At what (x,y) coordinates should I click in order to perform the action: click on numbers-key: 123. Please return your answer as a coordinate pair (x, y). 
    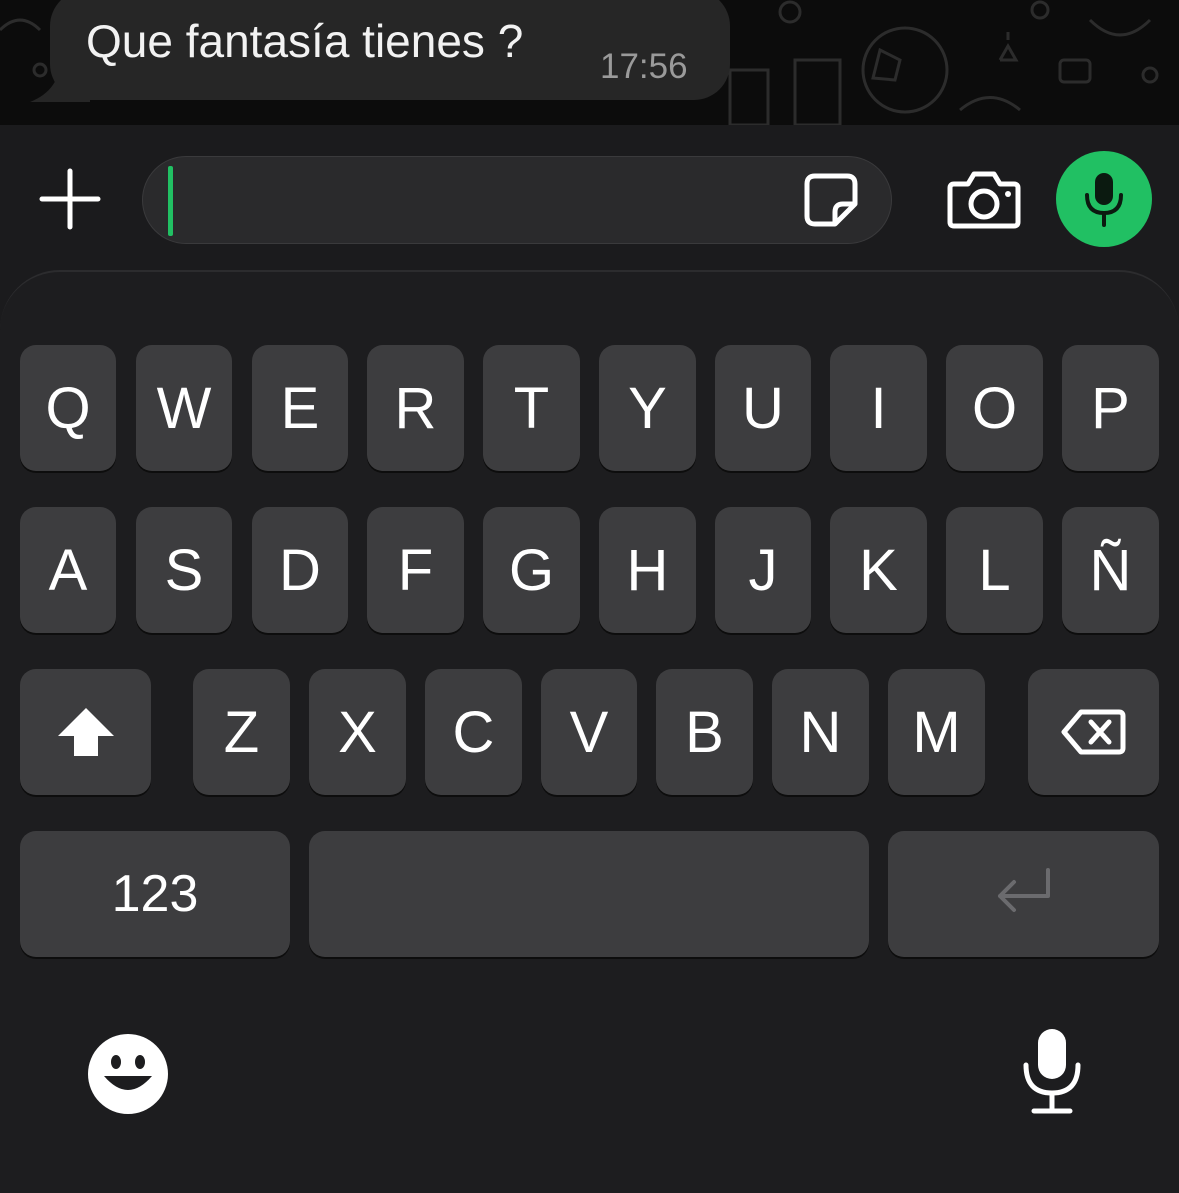
    Looking at the image, I should click on (155, 894).